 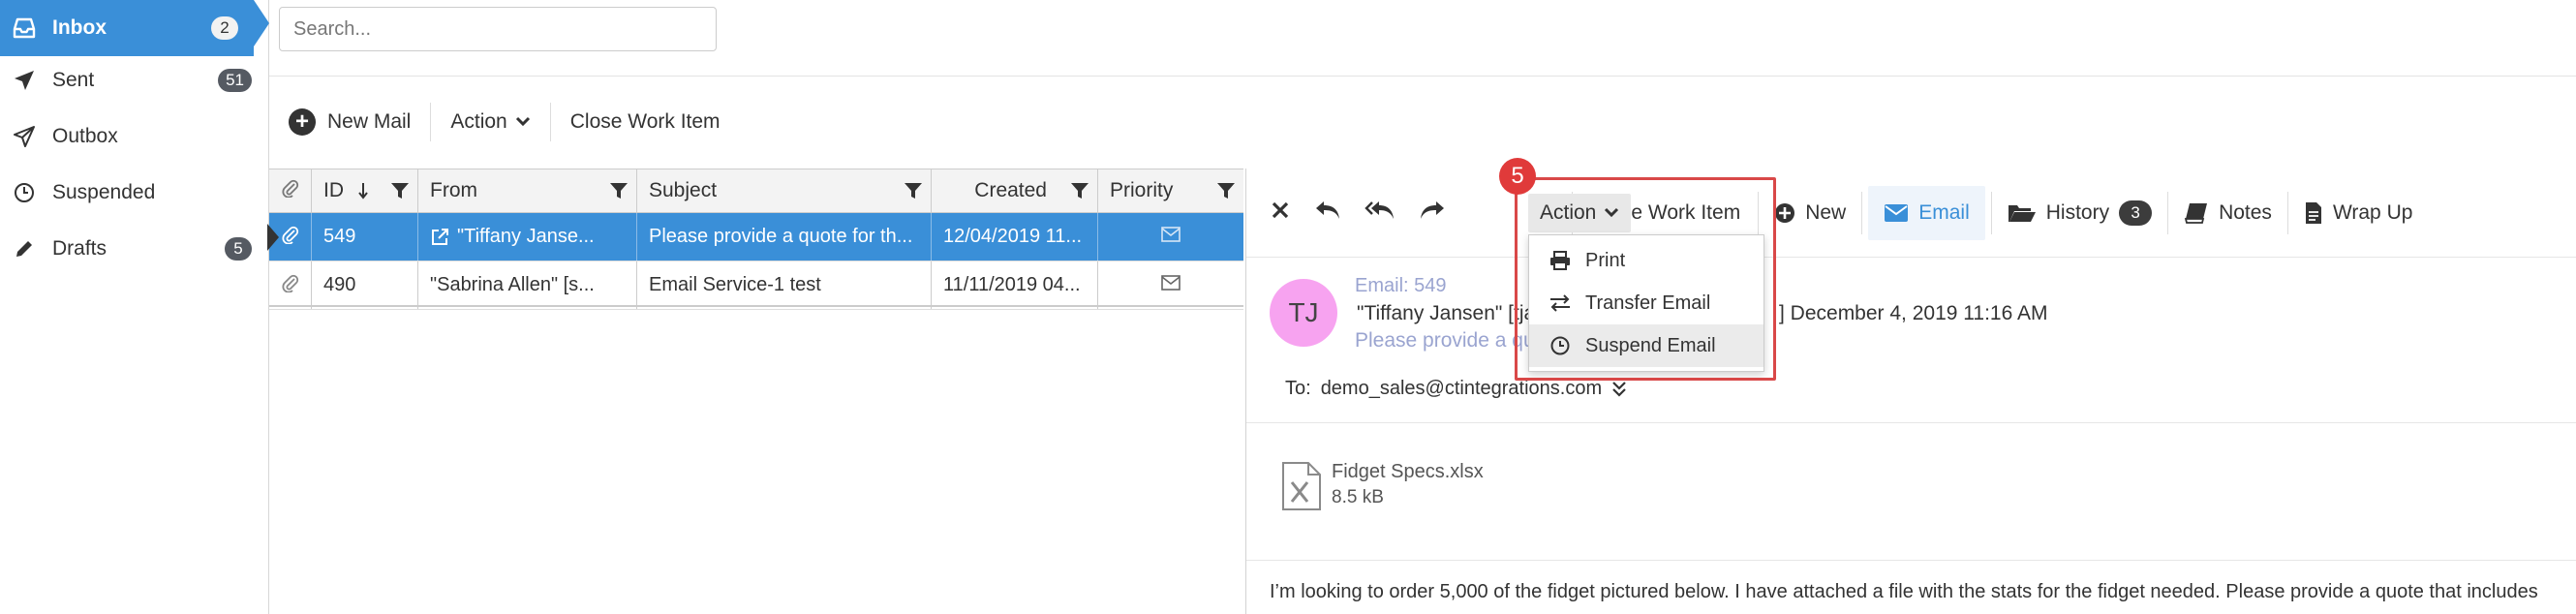 I want to click on email-from: "Tiffany Jansen" [tja, so click(x=1446, y=313).